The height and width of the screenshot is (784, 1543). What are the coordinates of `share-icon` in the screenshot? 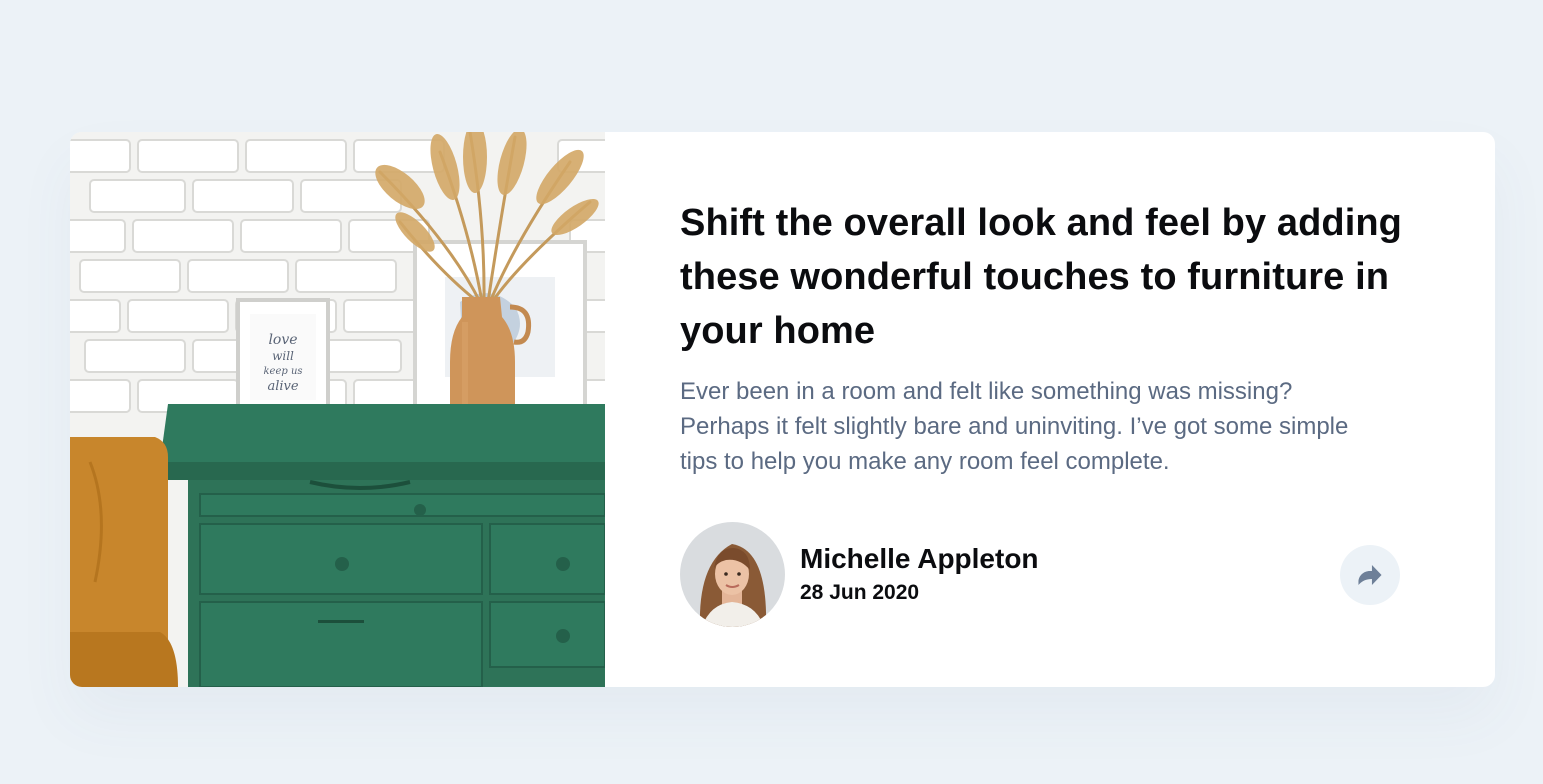 It's located at (1370, 575).